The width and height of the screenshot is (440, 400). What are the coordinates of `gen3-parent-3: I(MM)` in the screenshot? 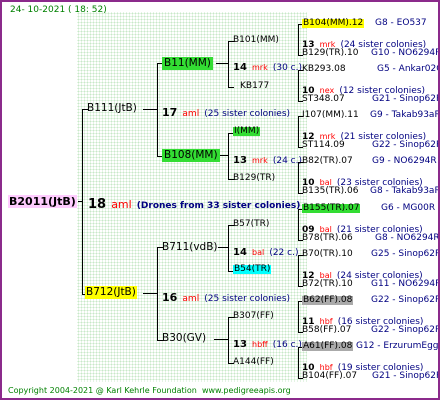 It's located at (247, 131).